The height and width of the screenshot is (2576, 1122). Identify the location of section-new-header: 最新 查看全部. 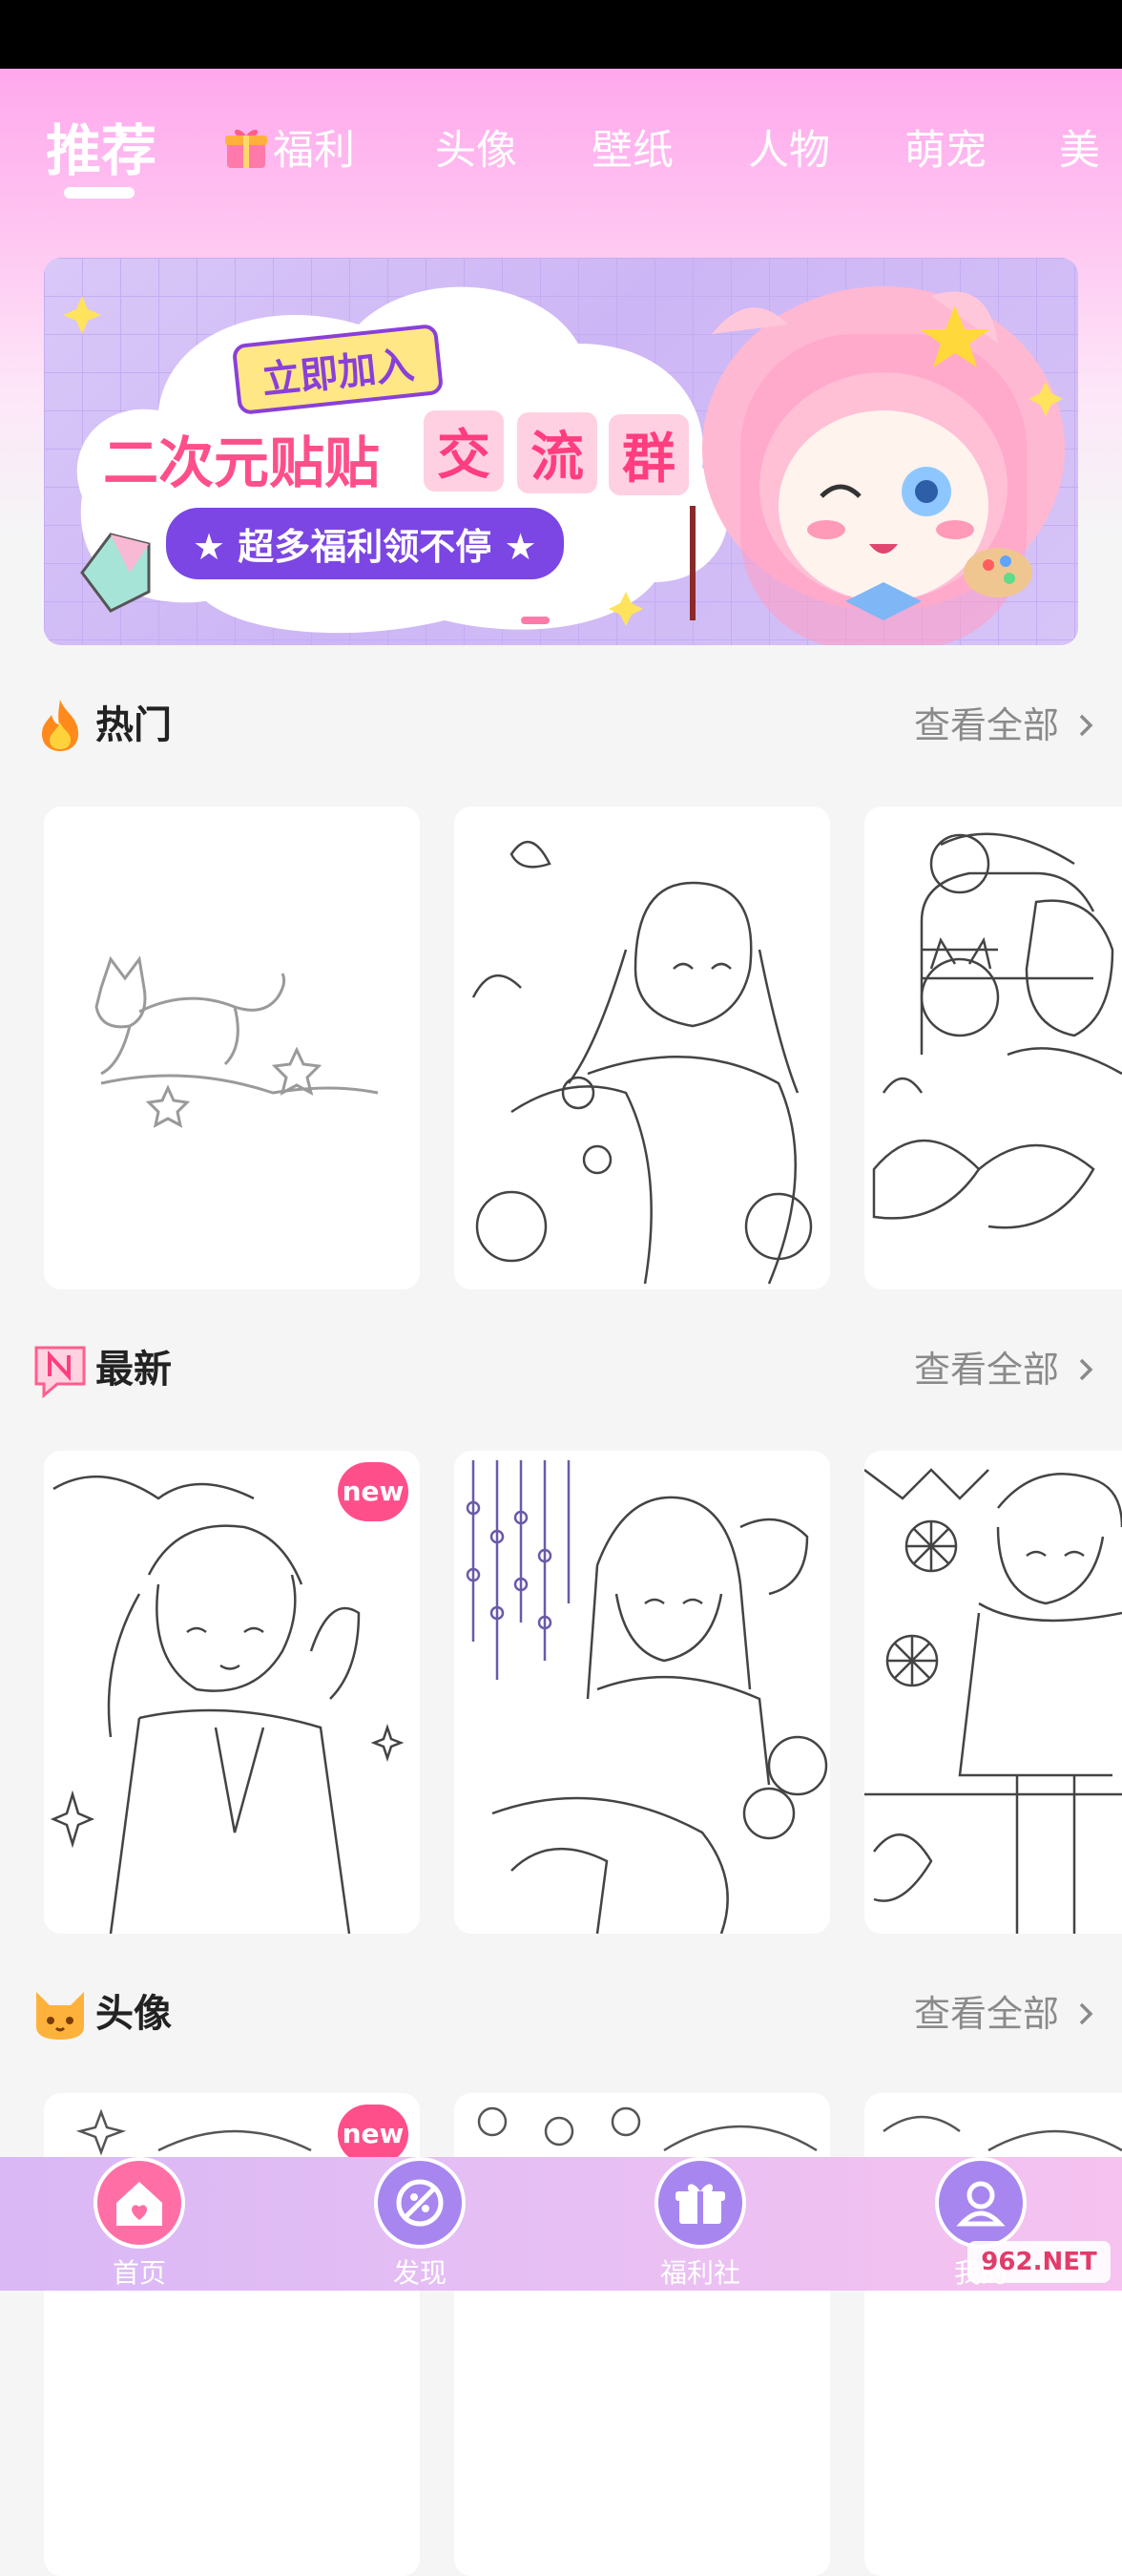
(561, 1369).